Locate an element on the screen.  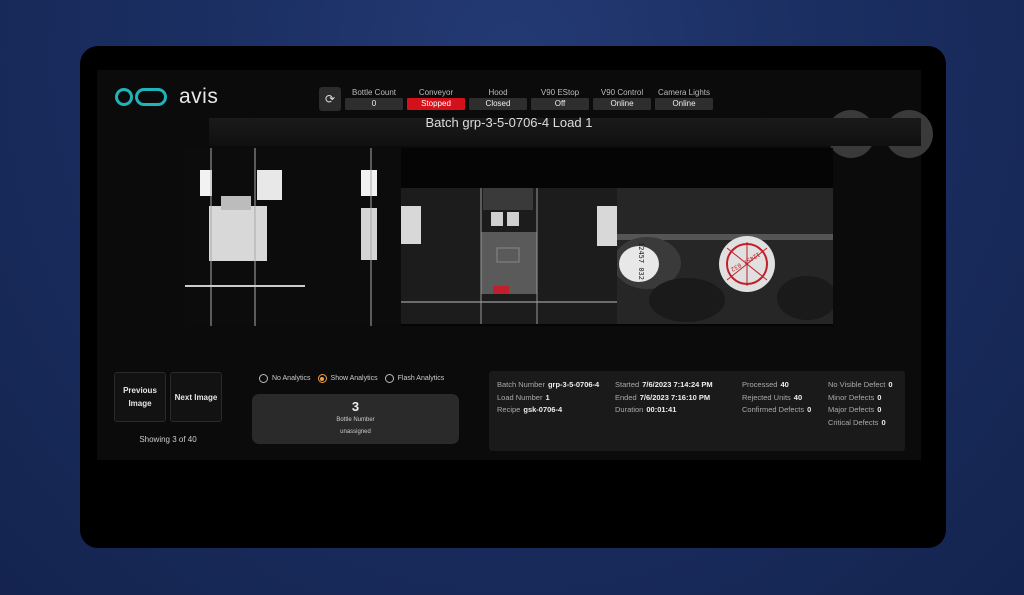
status-hood: Hood Closed is located at coordinates (498, 99).